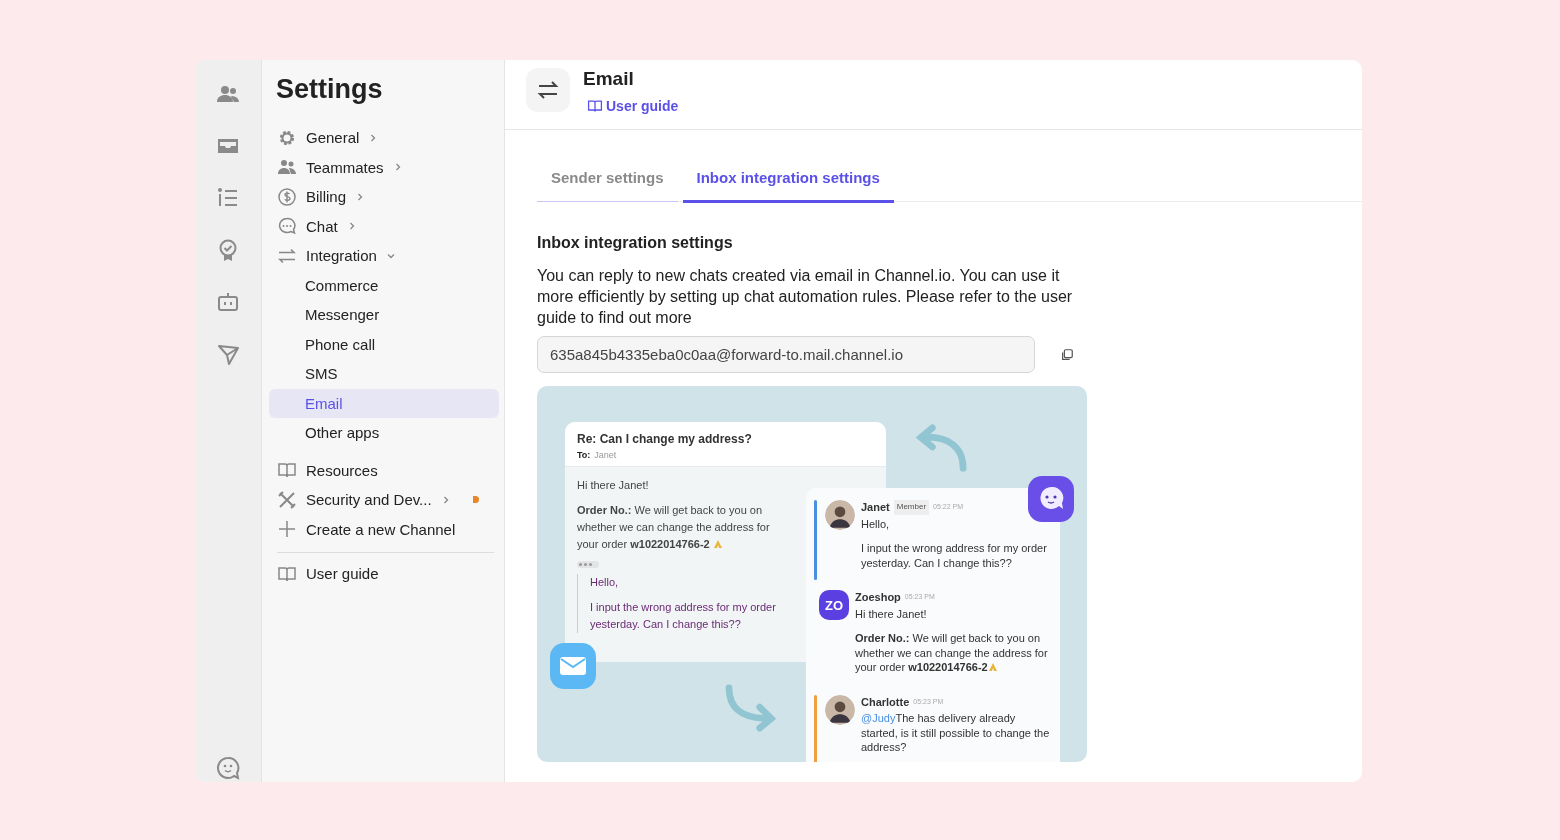 The width and height of the screenshot is (1560, 840). What do you see at coordinates (683, 616) in the screenshot?
I see `quoted-text: I input the wrong address for my order yesterday. Can I change this??` at bounding box center [683, 616].